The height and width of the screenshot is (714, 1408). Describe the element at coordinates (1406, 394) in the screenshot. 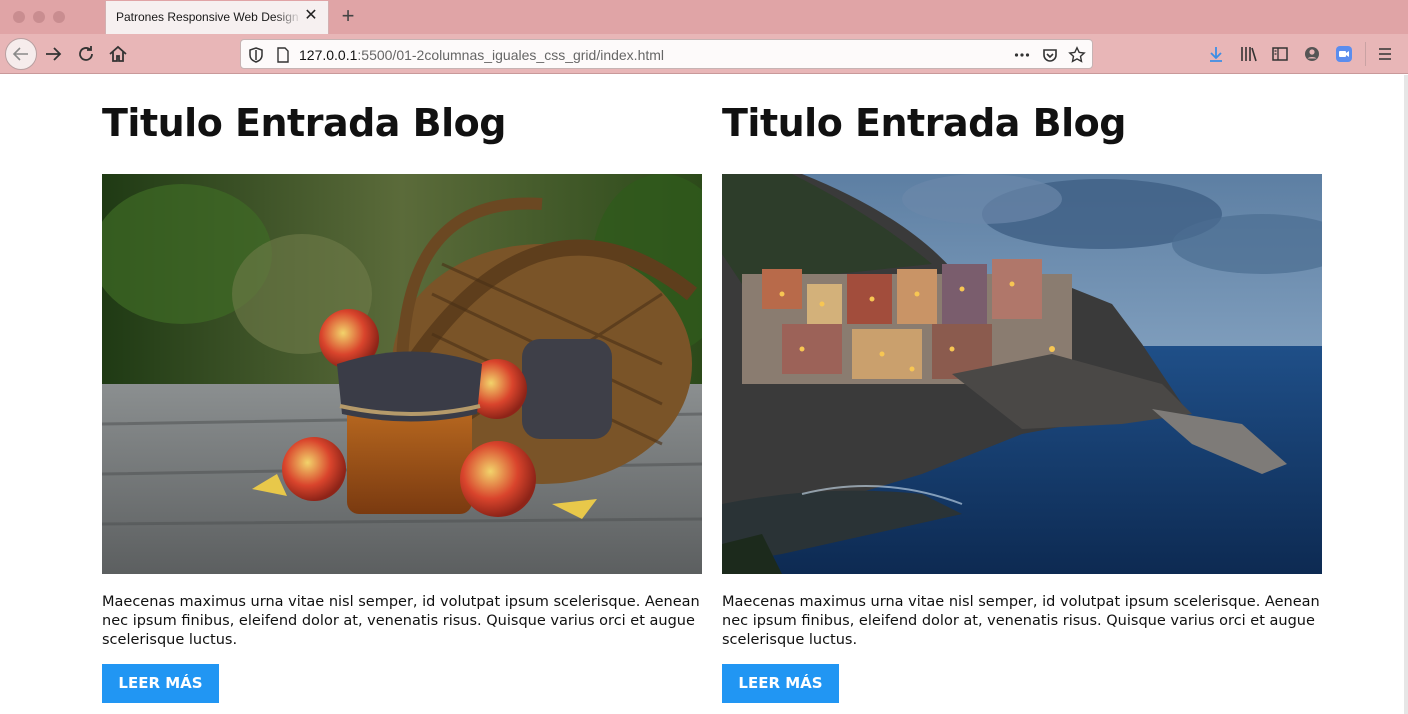

I see `scrollbar-track` at that location.